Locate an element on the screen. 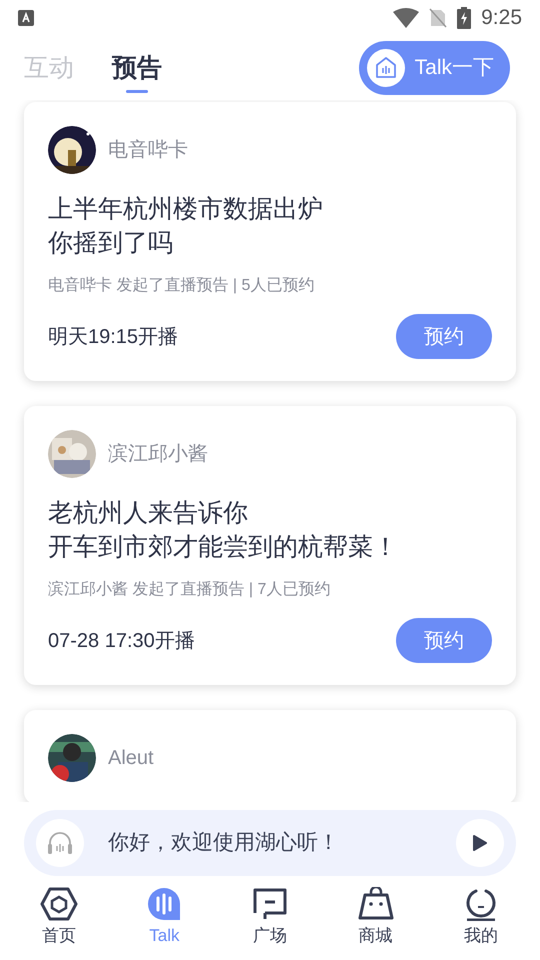 The width and height of the screenshot is (540, 960). chat-icon is located at coordinates (269, 904).